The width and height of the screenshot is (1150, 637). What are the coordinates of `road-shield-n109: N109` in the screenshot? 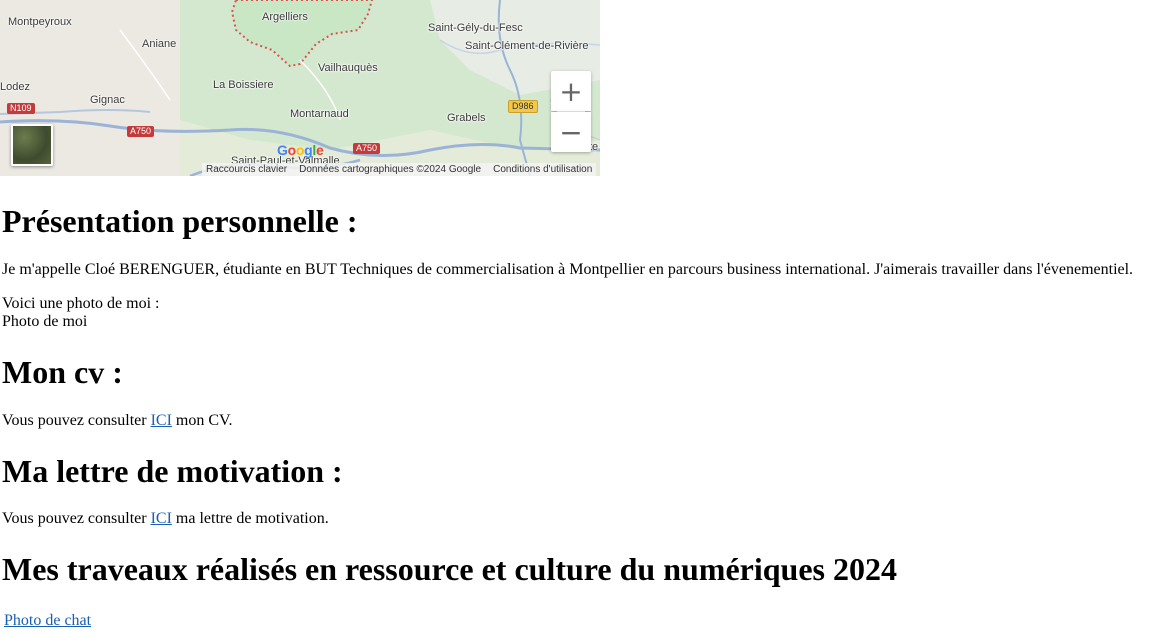 It's located at (21, 108).